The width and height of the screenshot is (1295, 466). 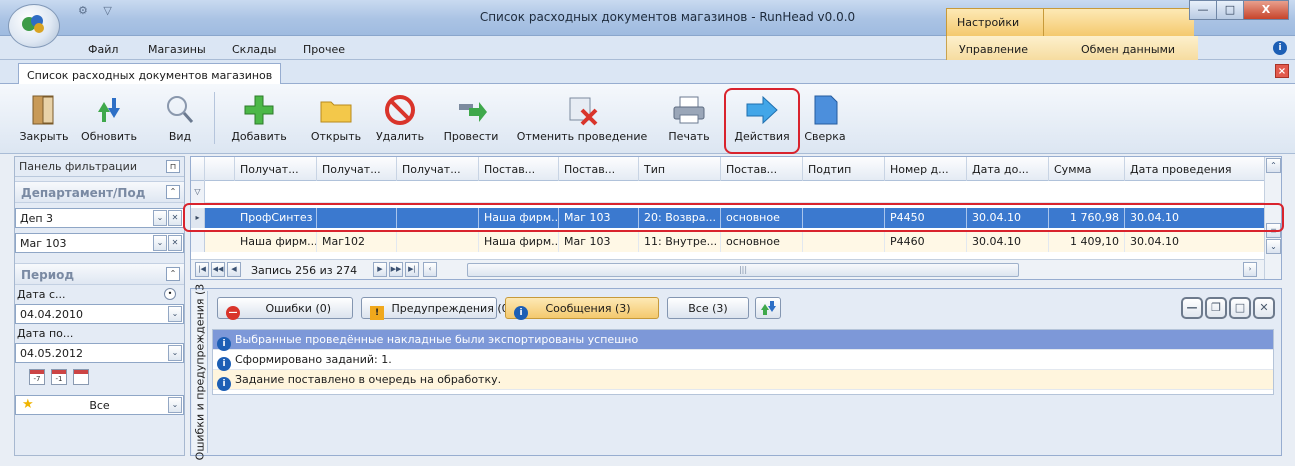 What do you see at coordinates (743, 360) in the screenshot?
I see `list-item: i Сформировано заданий: 1.` at bounding box center [743, 360].